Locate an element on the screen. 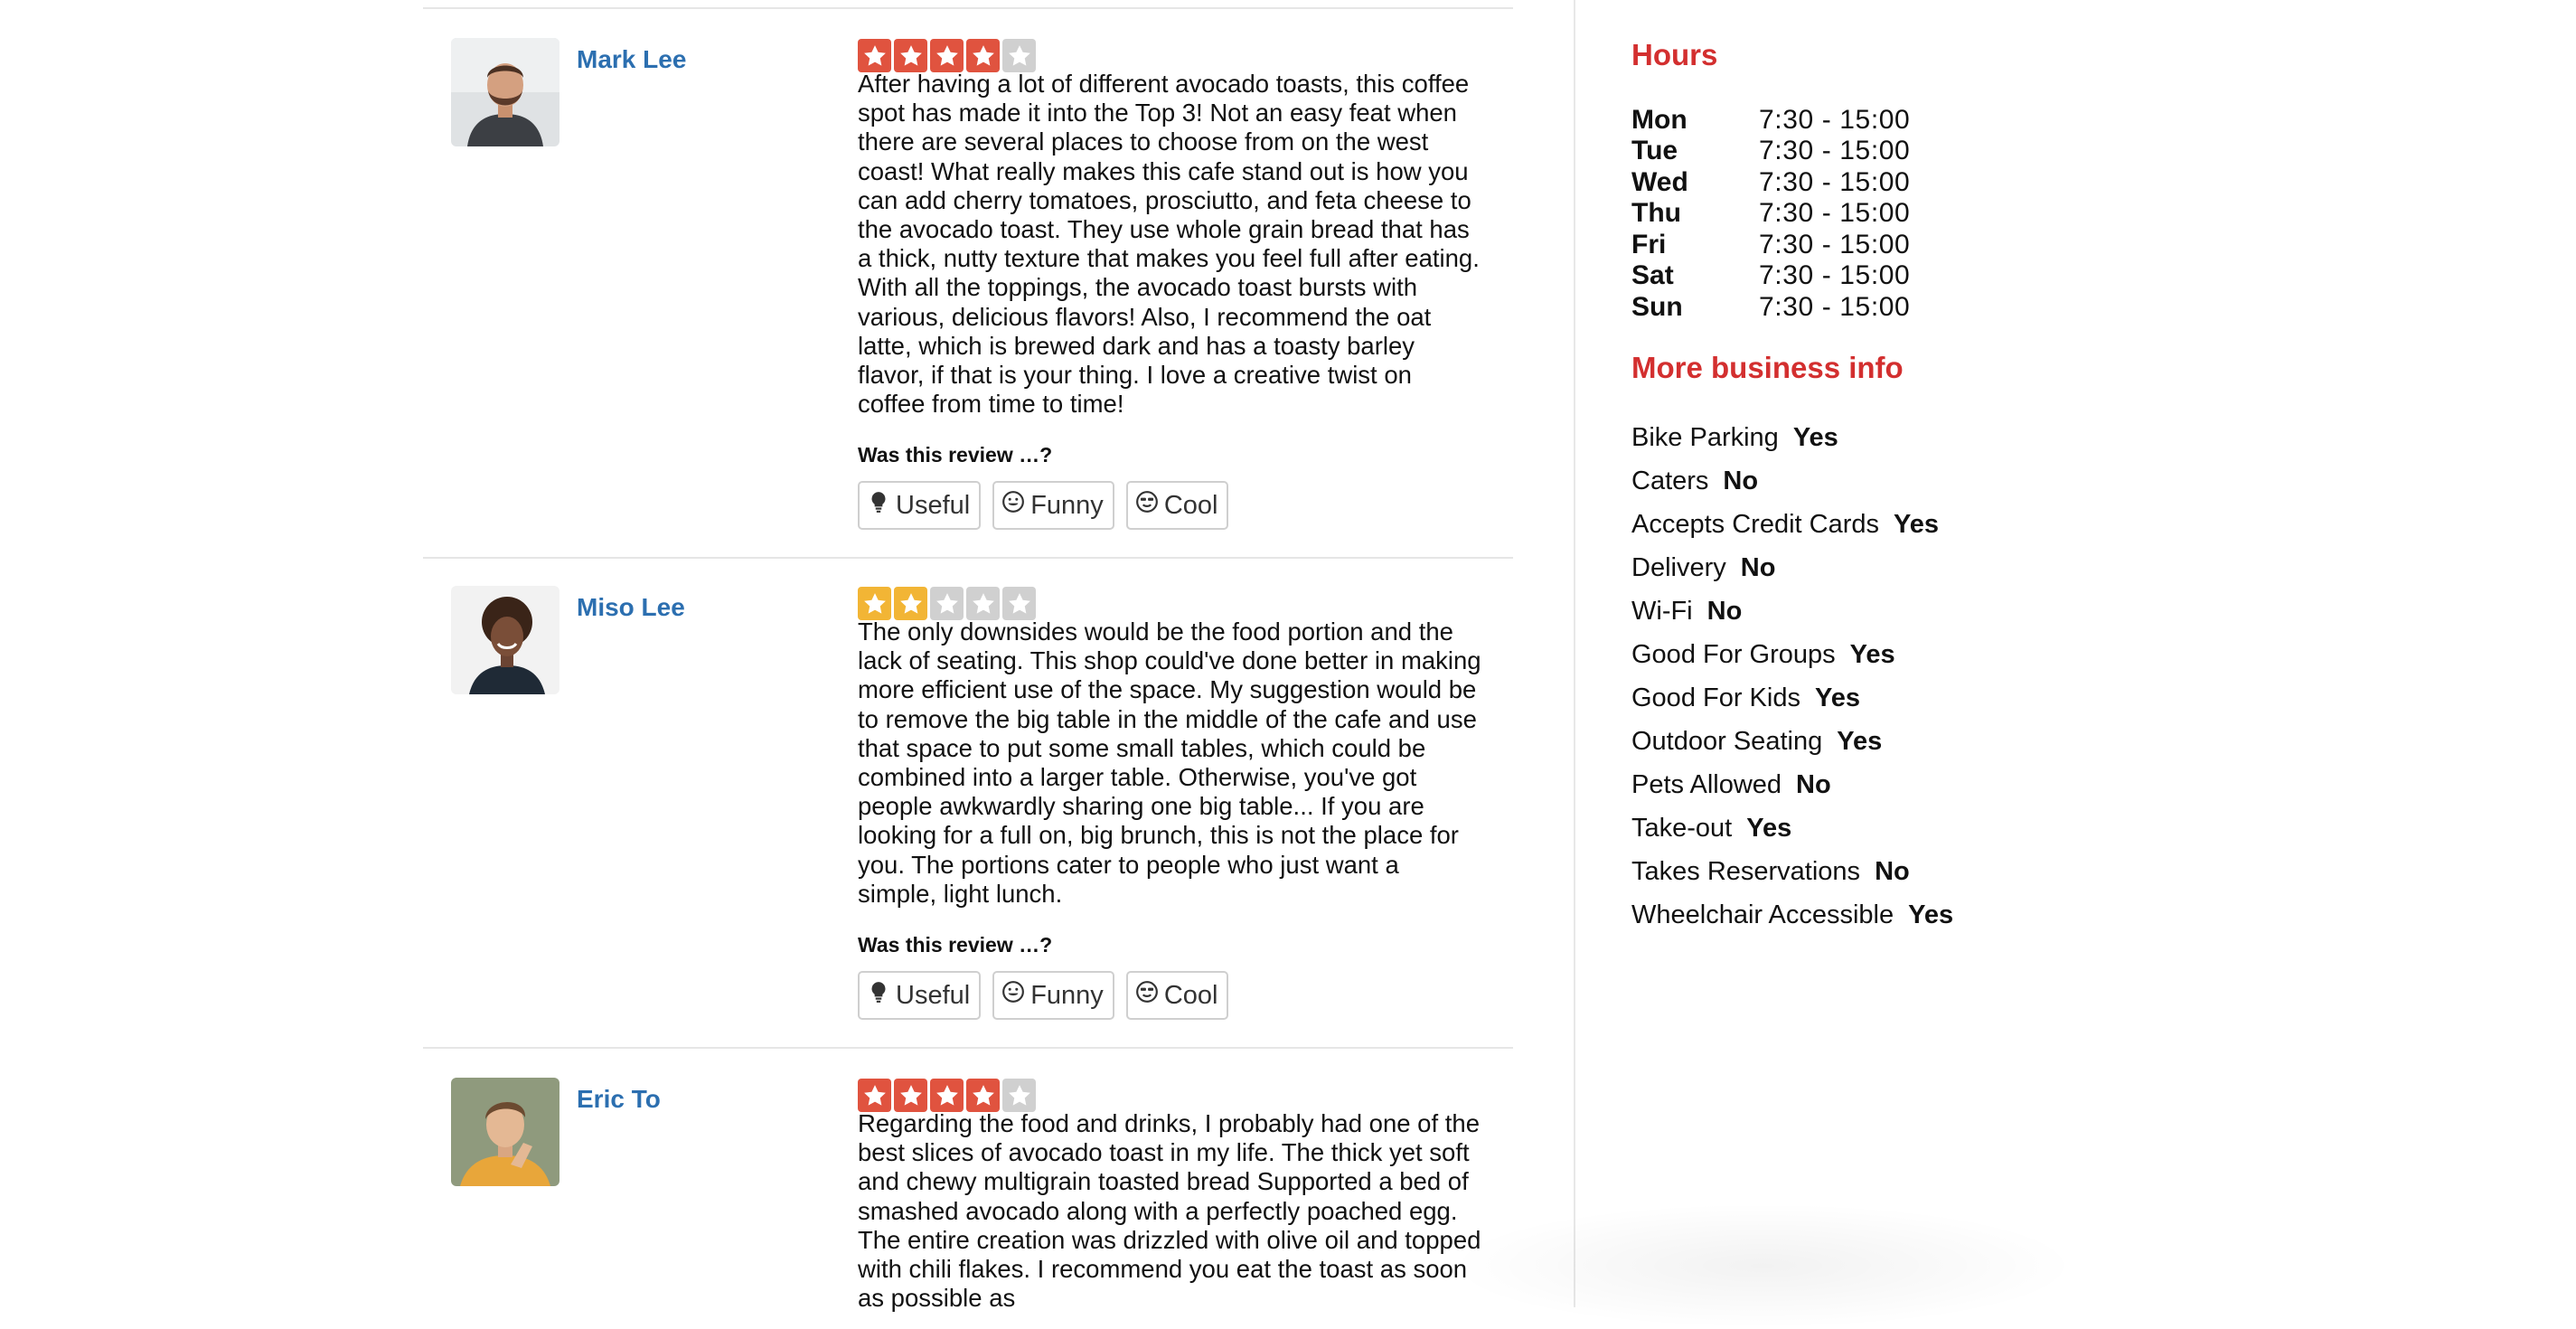 The height and width of the screenshot is (1329, 2576). author-name: Eric To is located at coordinates (619, 1099).